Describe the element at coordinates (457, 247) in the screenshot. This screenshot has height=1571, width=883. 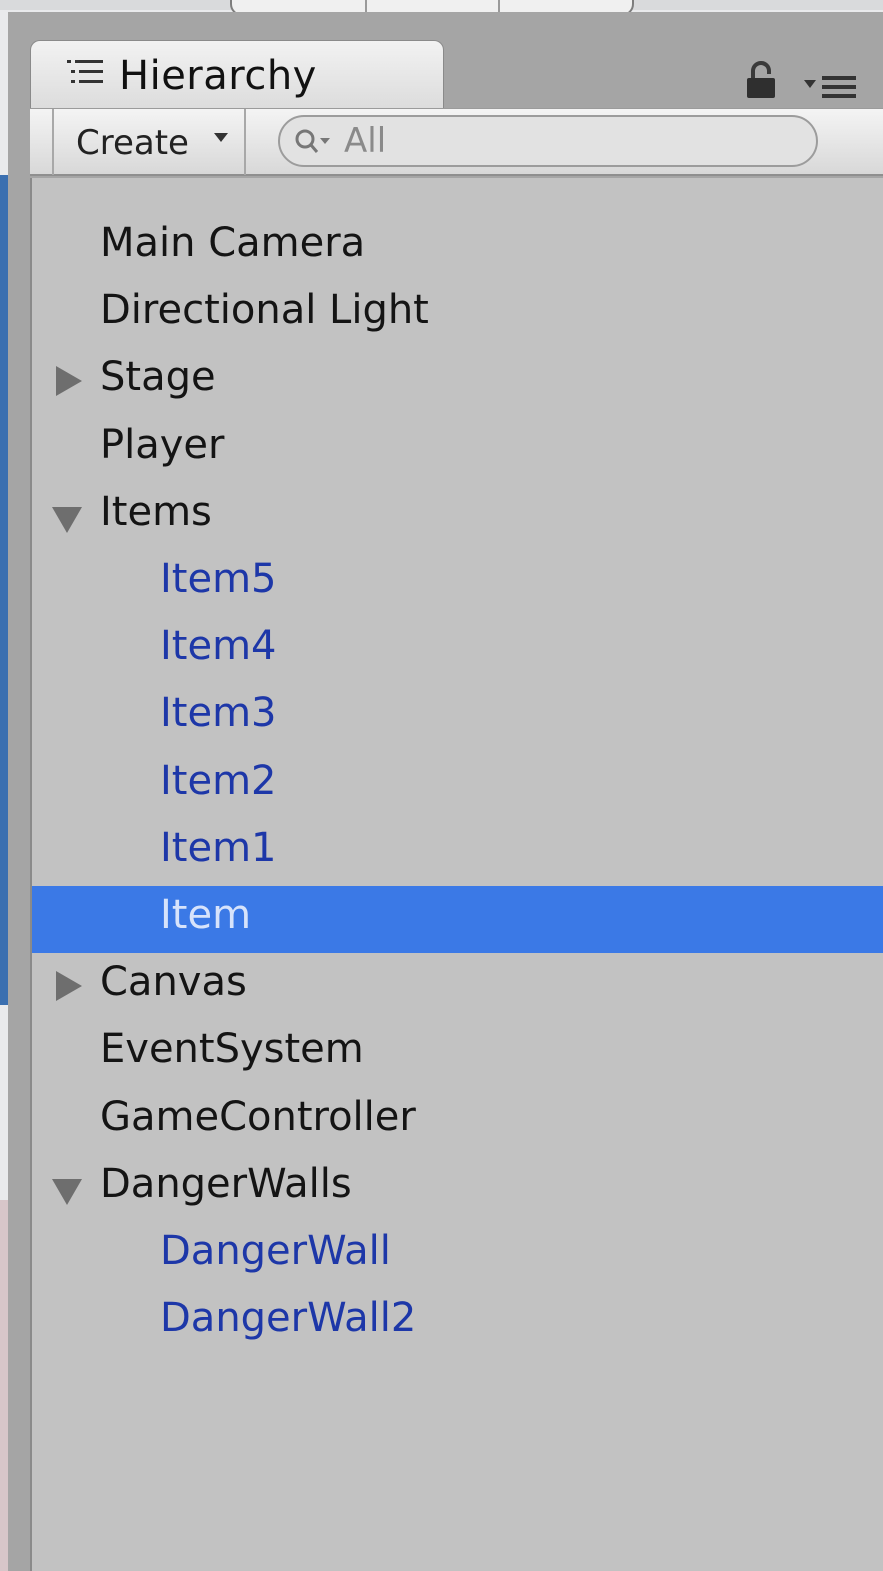
I see `hierarchy-row: Main Camera` at that location.